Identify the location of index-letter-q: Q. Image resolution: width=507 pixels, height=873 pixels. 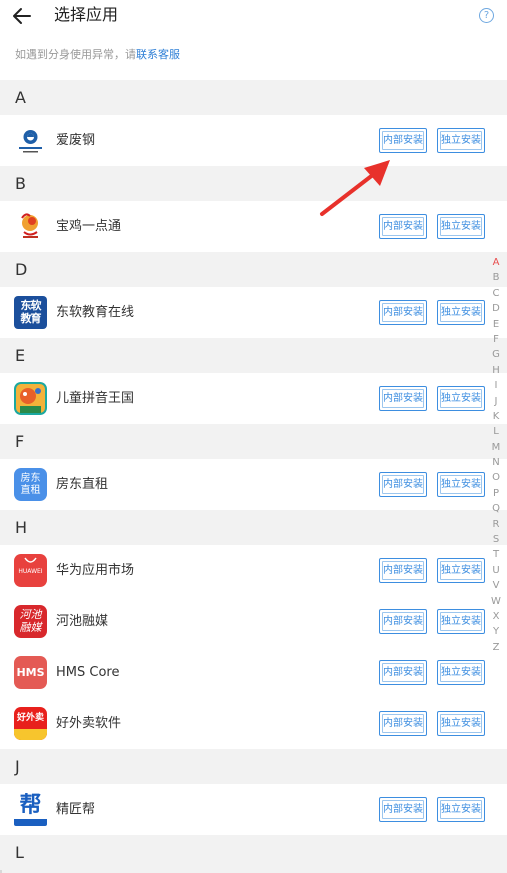
(496, 508).